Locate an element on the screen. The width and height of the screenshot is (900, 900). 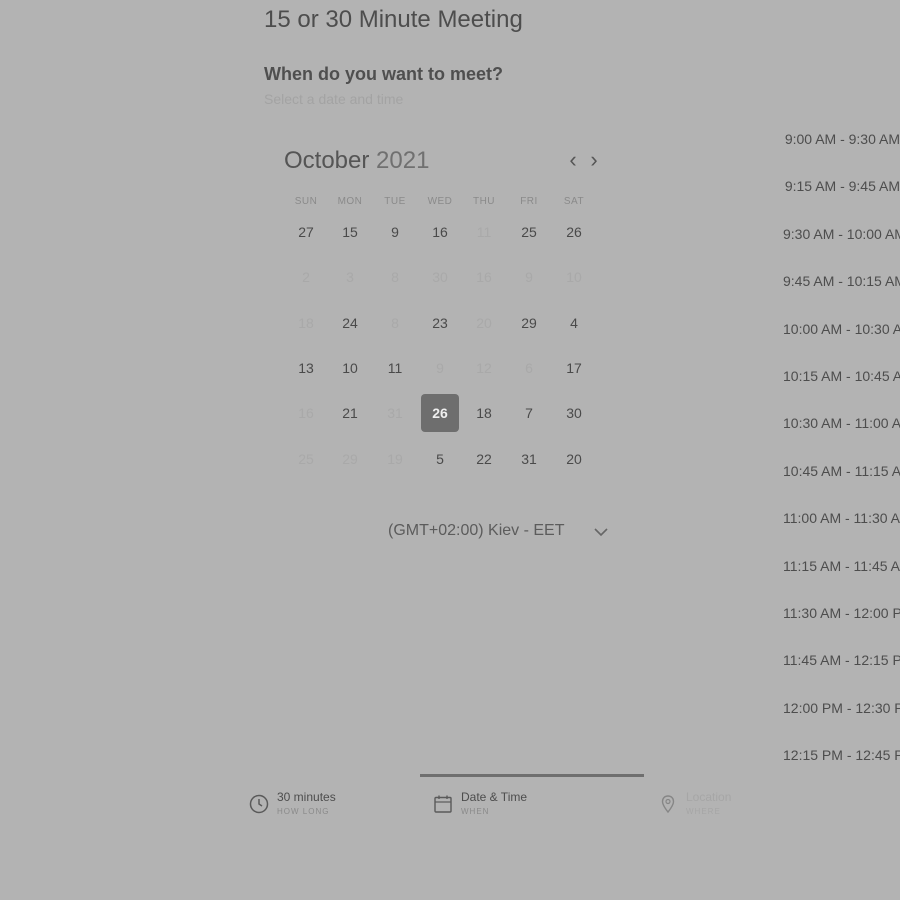
calendar-day-unavailable: 12 is located at coordinates (484, 368).